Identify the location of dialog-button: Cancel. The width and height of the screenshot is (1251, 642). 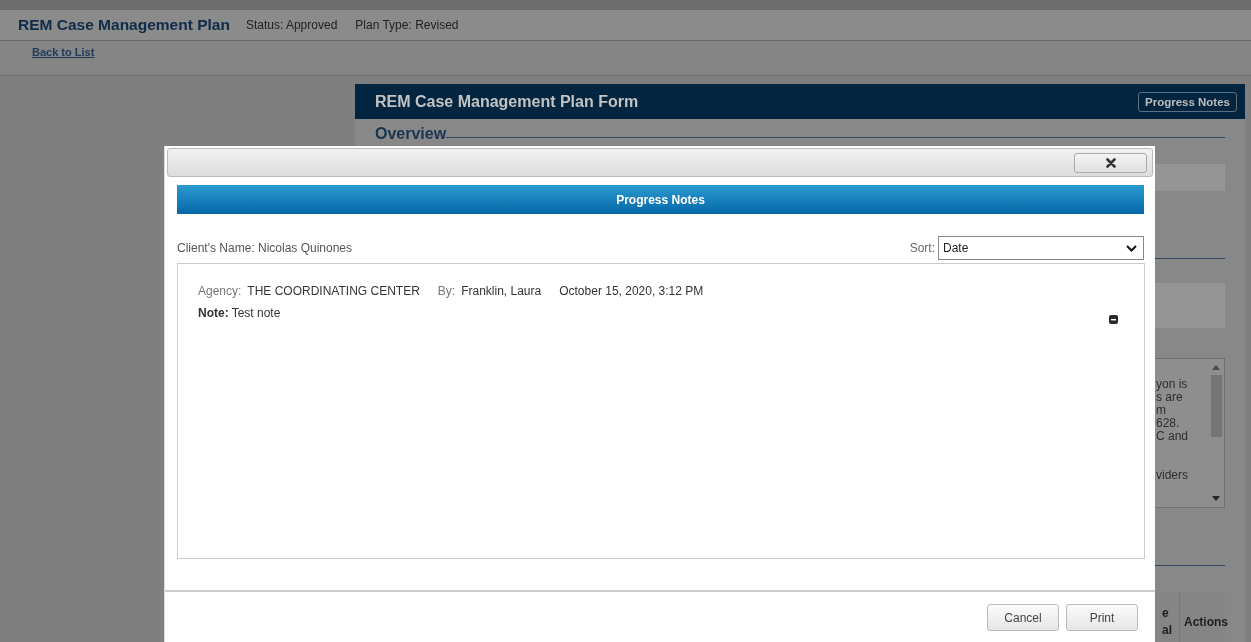
(1023, 617).